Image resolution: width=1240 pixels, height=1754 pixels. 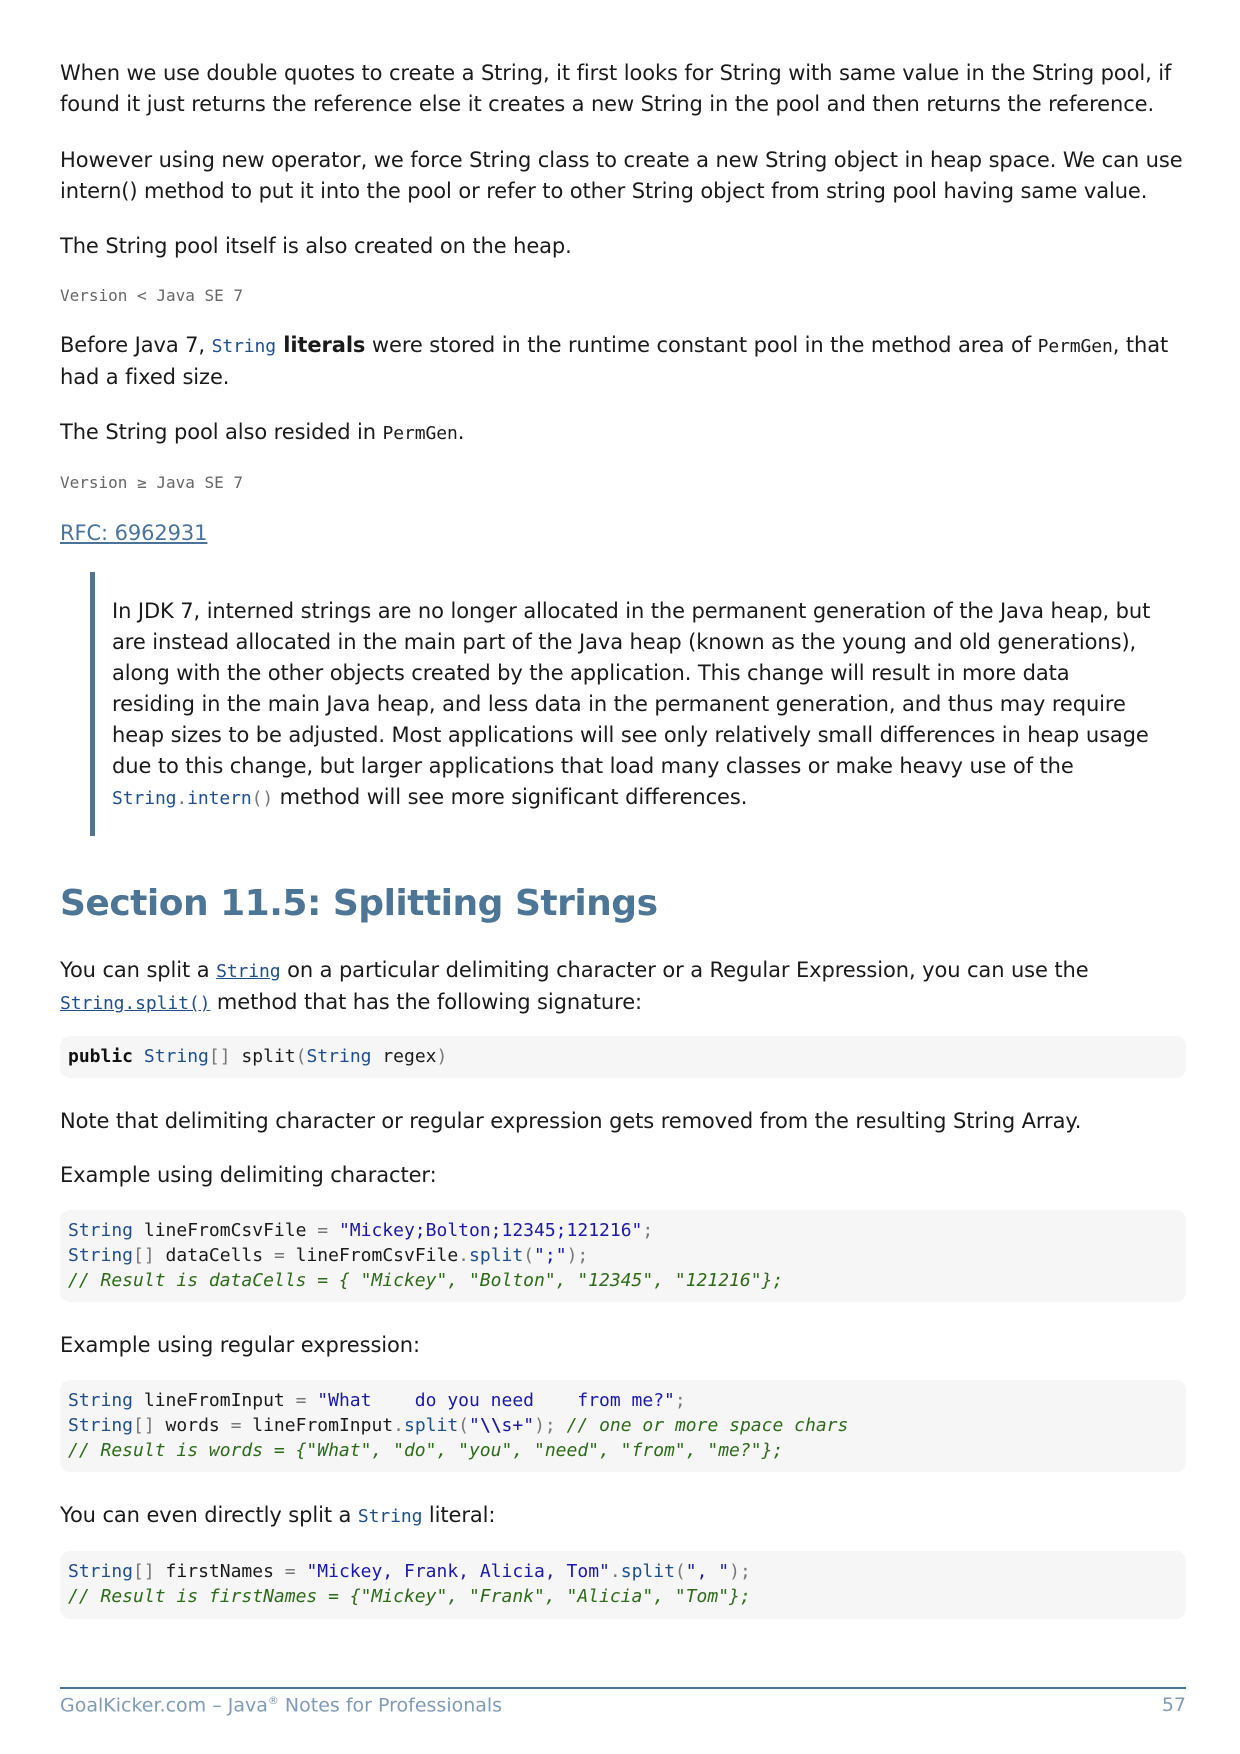 I want to click on rfc-link: RFC: 6962931, so click(x=134, y=533).